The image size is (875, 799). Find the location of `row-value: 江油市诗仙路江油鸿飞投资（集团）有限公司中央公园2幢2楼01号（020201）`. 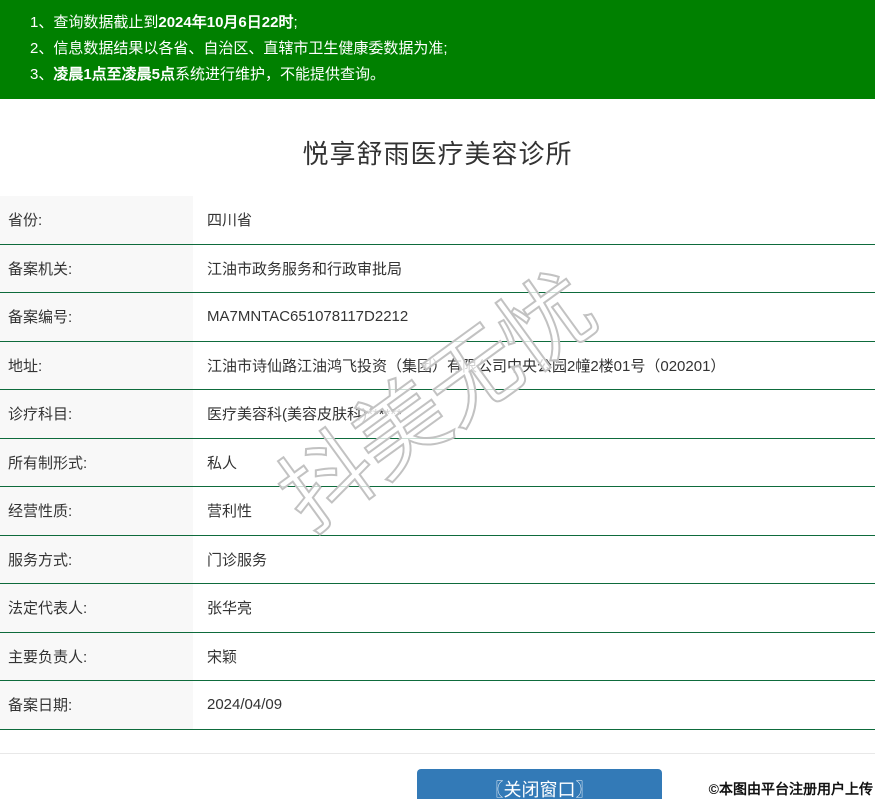

row-value: 江油市诗仙路江油鸿飞投资（集团）有限公司中央公园2幢2楼01号（020201） is located at coordinates (466, 366).